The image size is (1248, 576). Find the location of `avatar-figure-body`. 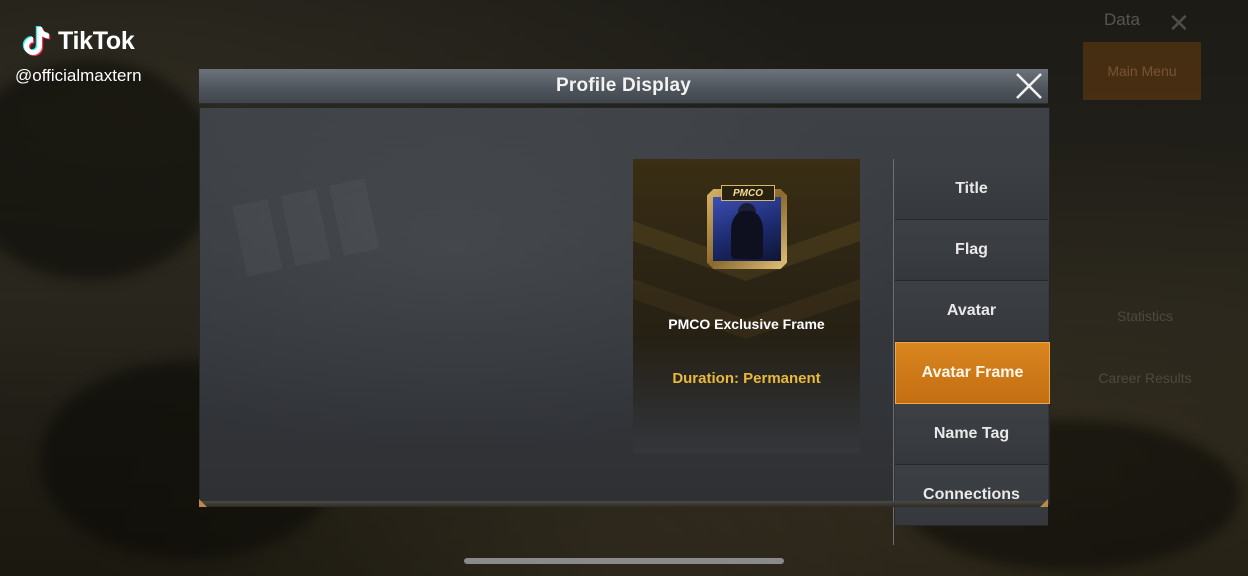

avatar-figure-body is located at coordinates (747, 235).